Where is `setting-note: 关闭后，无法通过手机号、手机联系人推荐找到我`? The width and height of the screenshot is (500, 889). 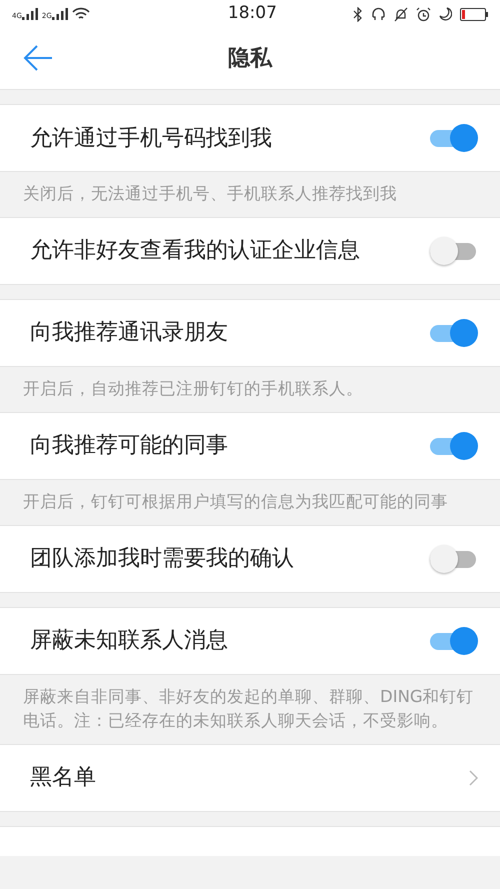 setting-note: 关闭后，无法通过手机号、手机联系人推荐找到我 is located at coordinates (210, 194).